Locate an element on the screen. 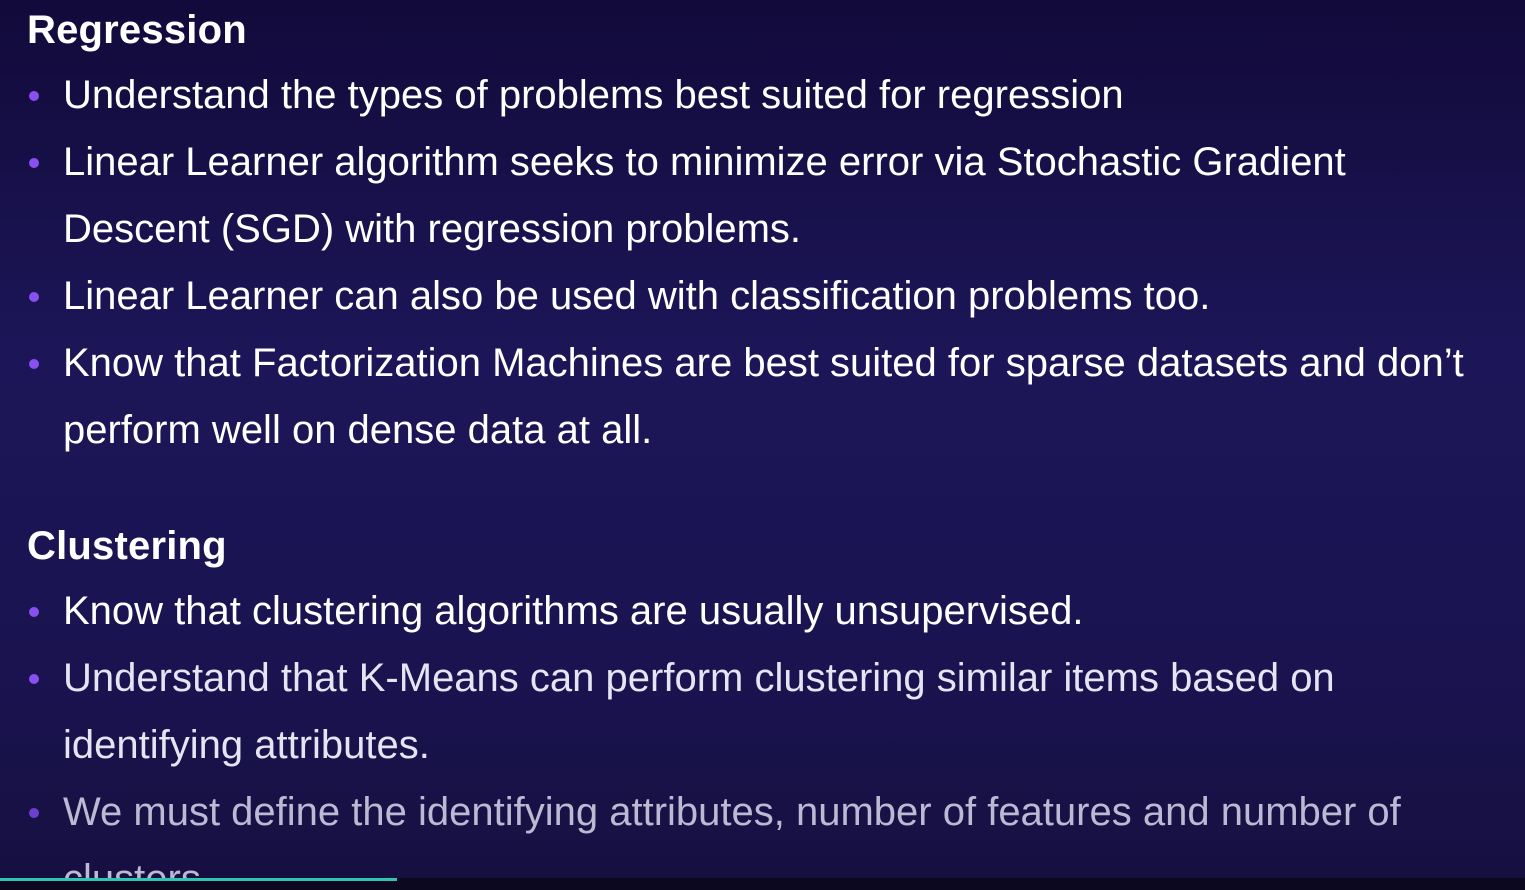  video-progress-fill is located at coordinates (198, 879).